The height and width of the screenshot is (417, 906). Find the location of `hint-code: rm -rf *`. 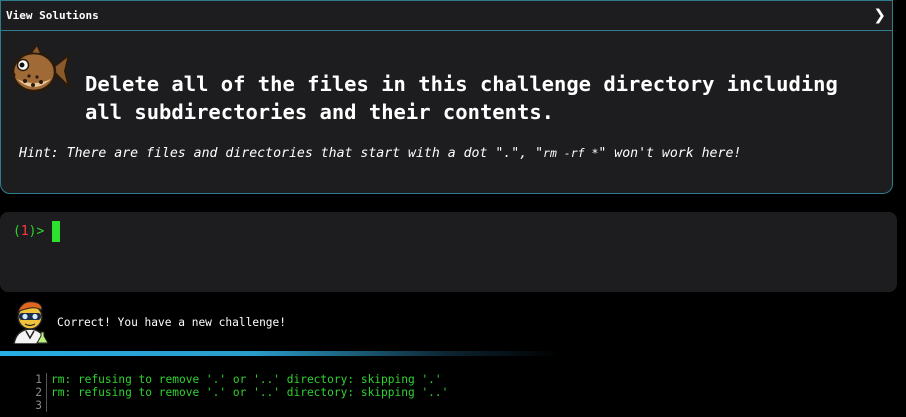

hint-code: rm -rf * is located at coordinates (571, 153).